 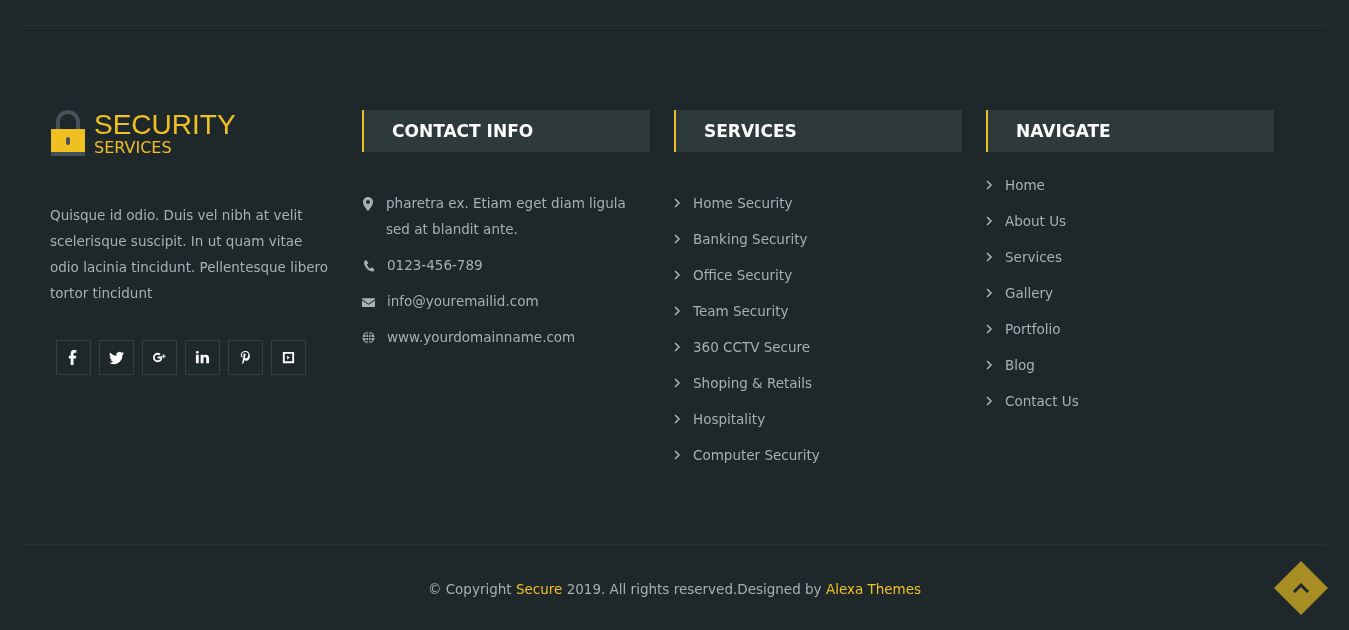 I want to click on video-link, so click(x=288, y=357).